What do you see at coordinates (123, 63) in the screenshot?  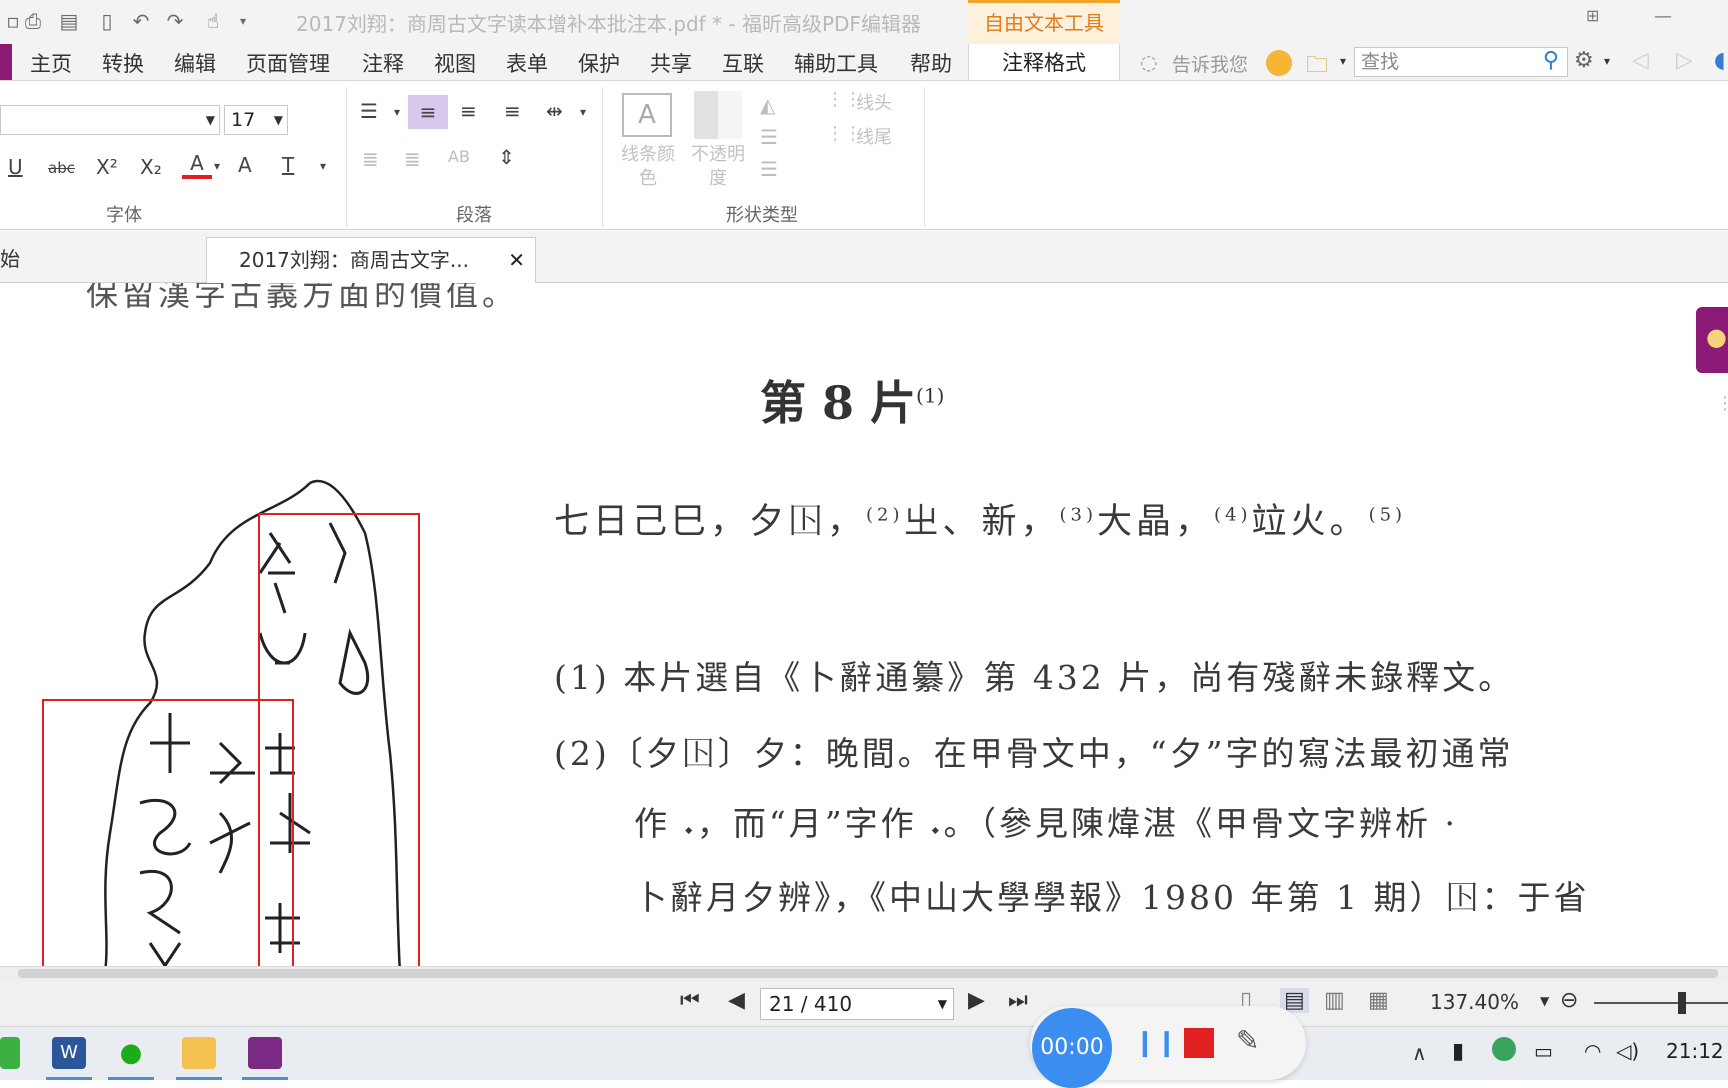 I see `menu-convert: 转换` at bounding box center [123, 63].